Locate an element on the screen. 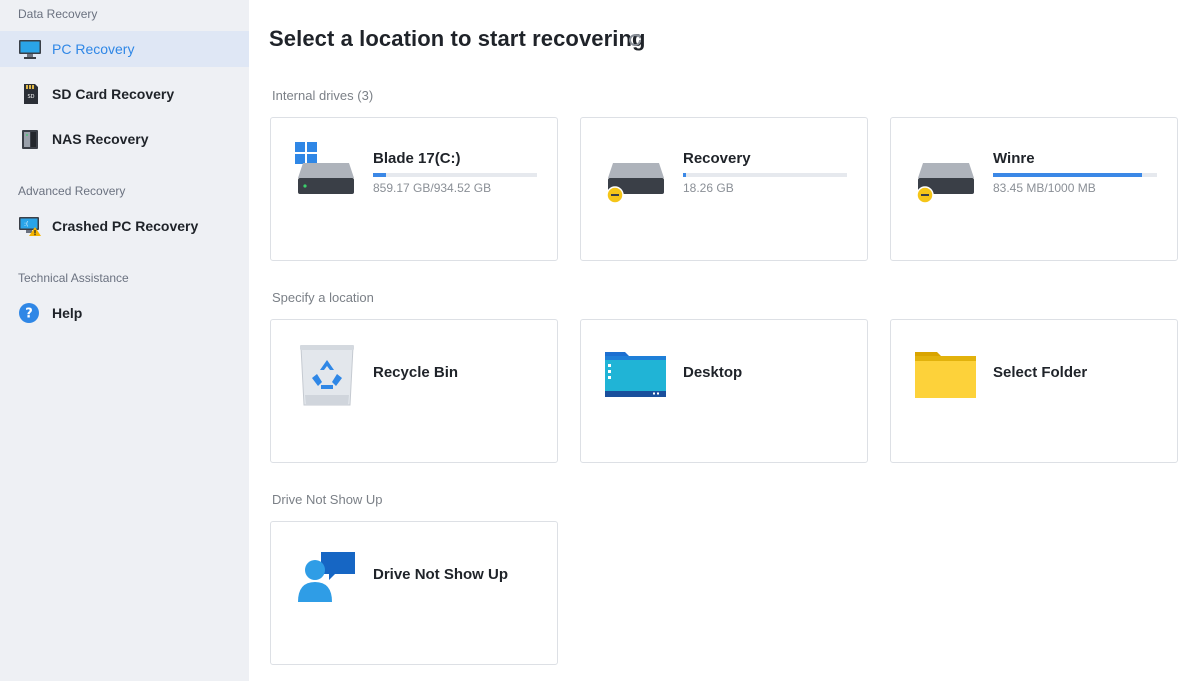 The width and height of the screenshot is (1192, 681). drive-card-blade-17: Blade 17(C:) 859.17 GB/934.52 GB is located at coordinates (414, 189).